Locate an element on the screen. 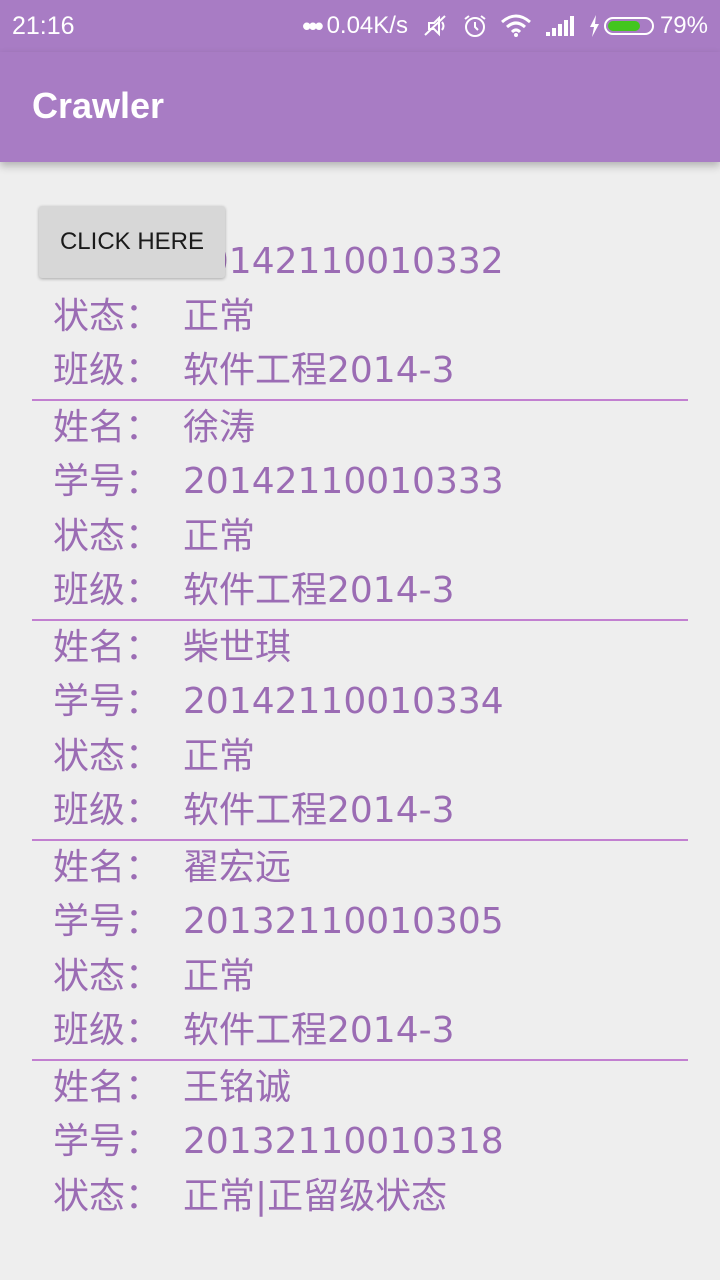  field-value: 20142110010334 is located at coordinates (343, 701).